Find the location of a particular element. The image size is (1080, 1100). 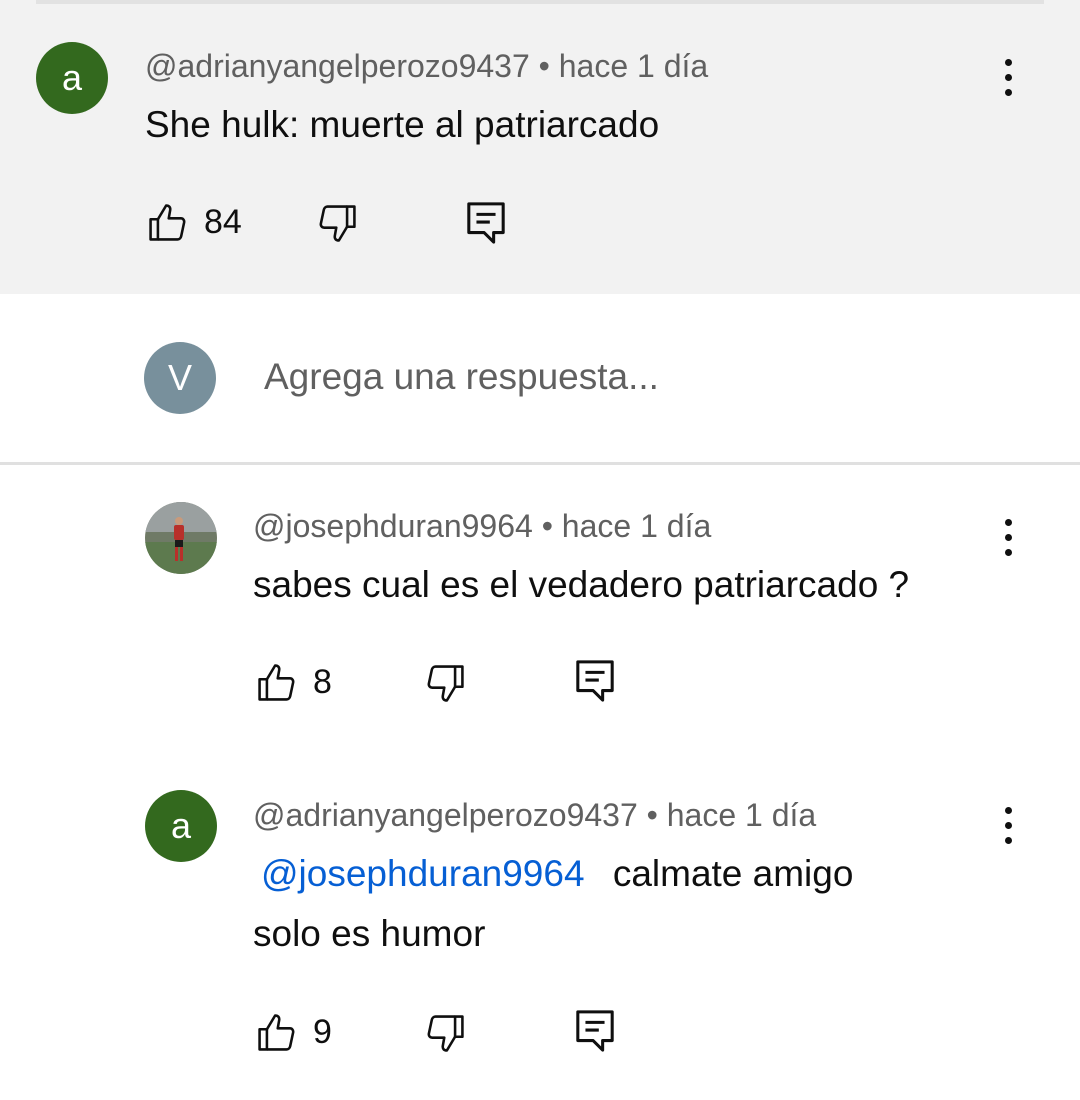

mention-link: @josephduran9964 is located at coordinates (423, 873).